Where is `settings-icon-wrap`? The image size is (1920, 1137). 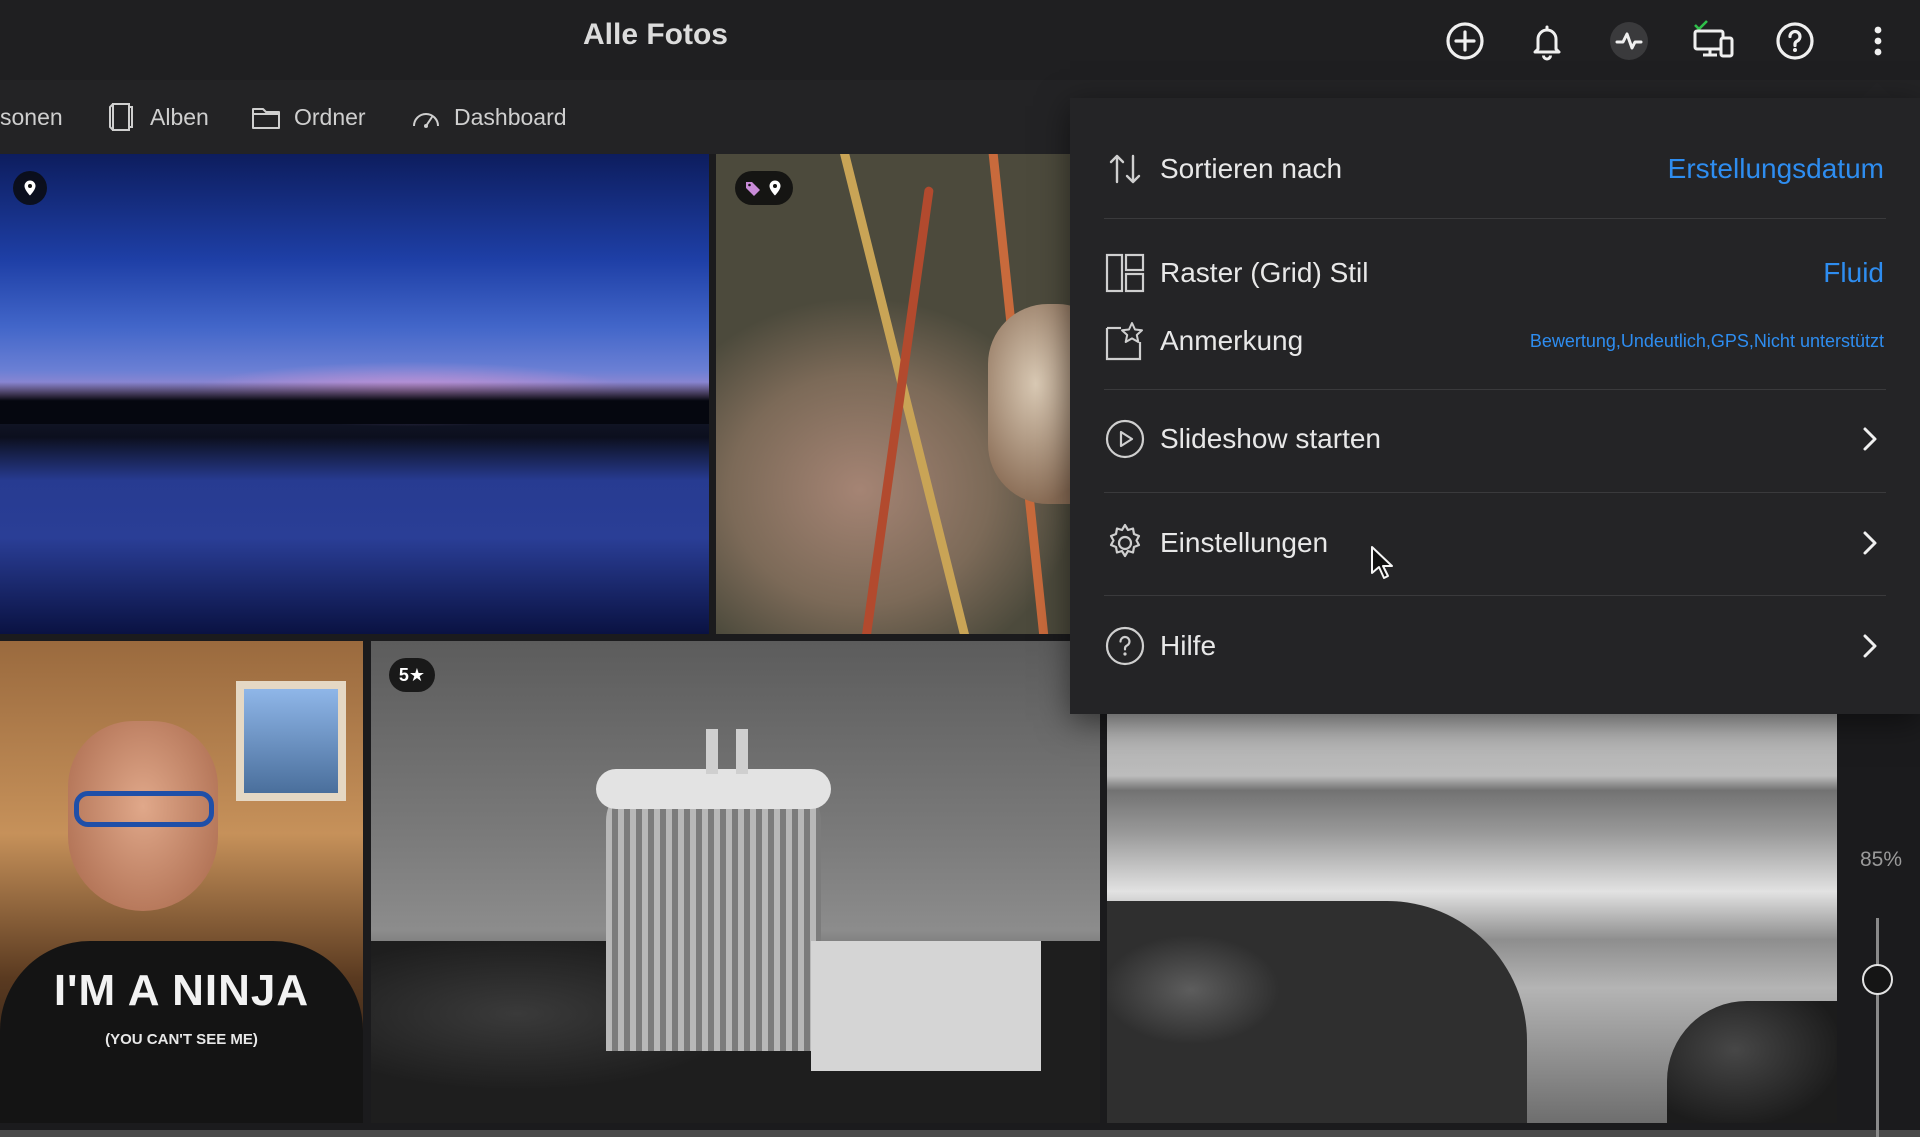
settings-icon-wrap is located at coordinates (1125, 543).